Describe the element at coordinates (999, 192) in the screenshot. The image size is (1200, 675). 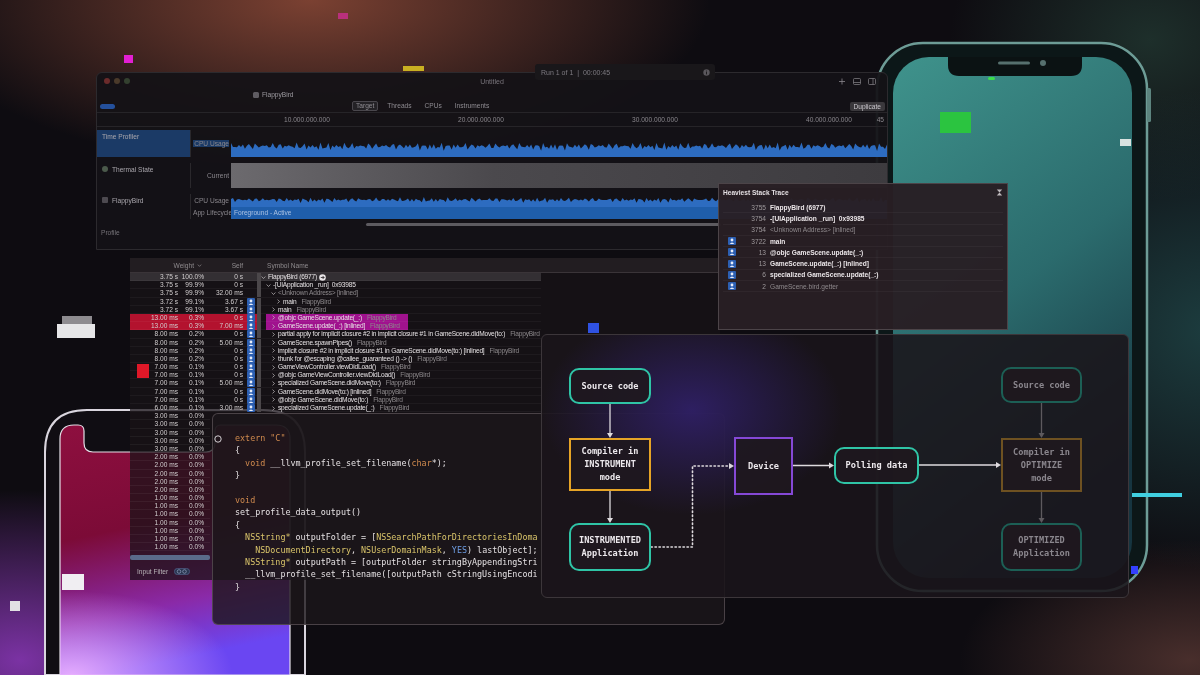
I see `hourglass-icon` at that location.